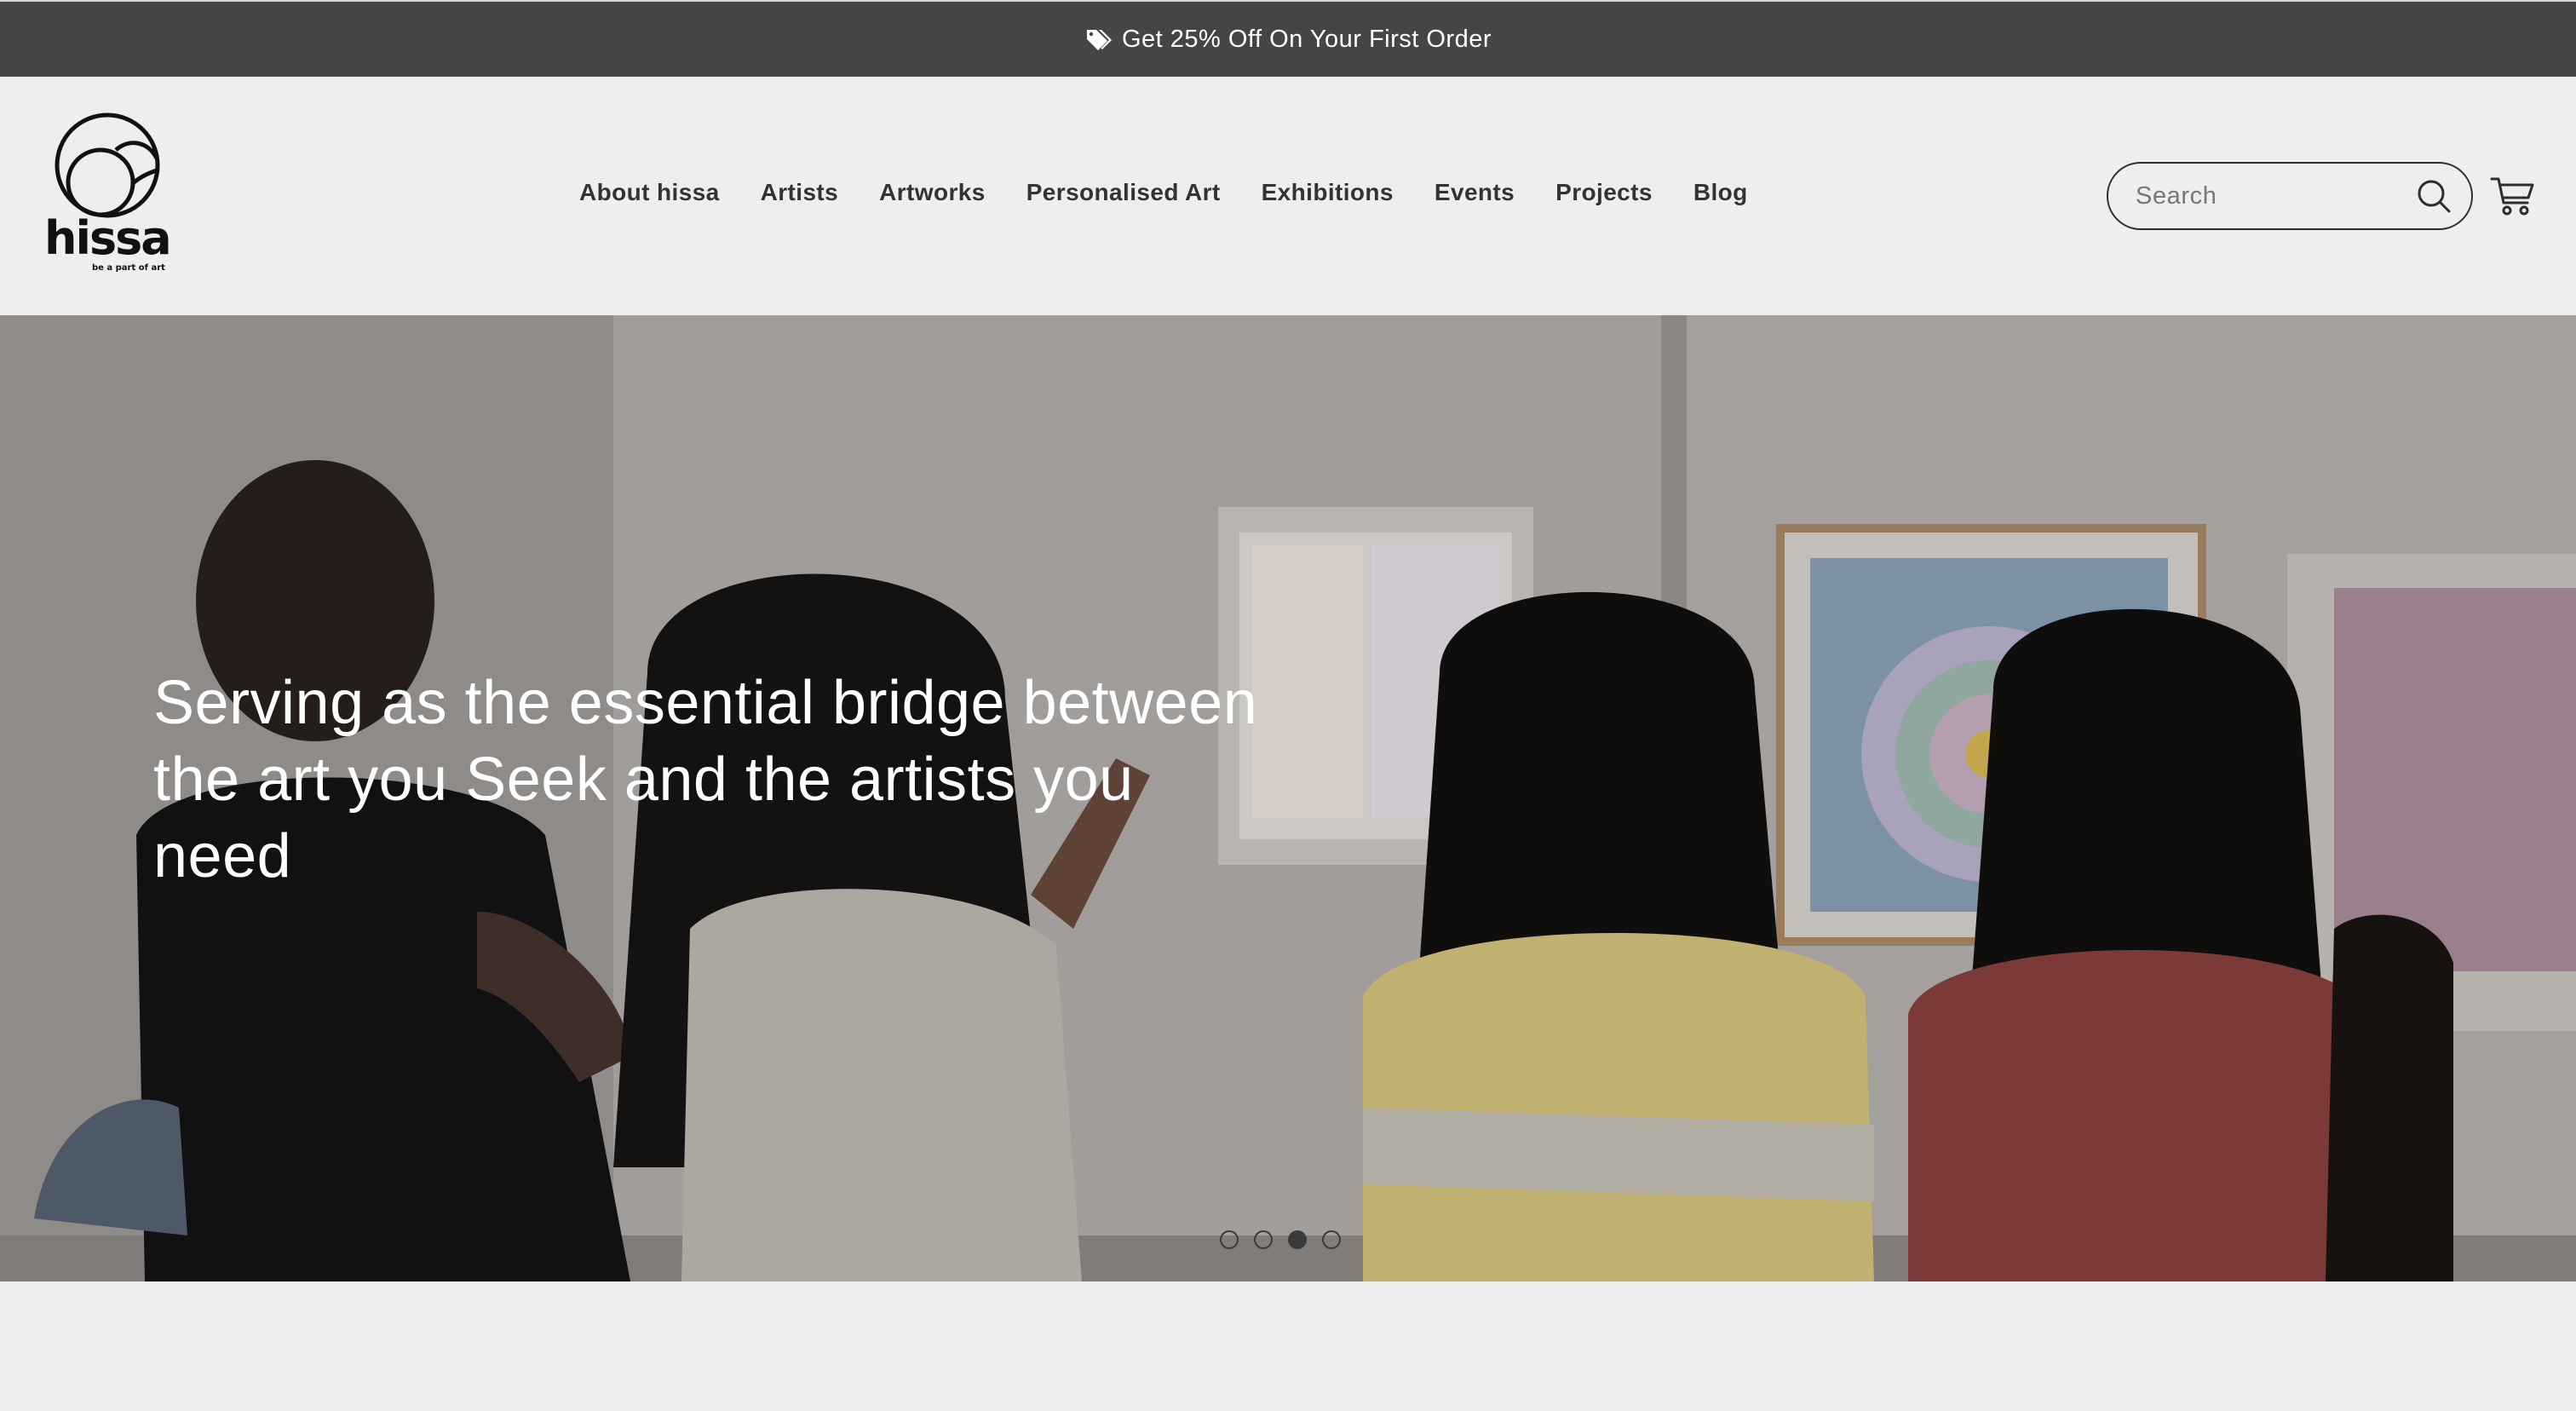  Describe the element at coordinates (108, 238) in the screenshot. I see `logo-wordmark: hissa` at that location.